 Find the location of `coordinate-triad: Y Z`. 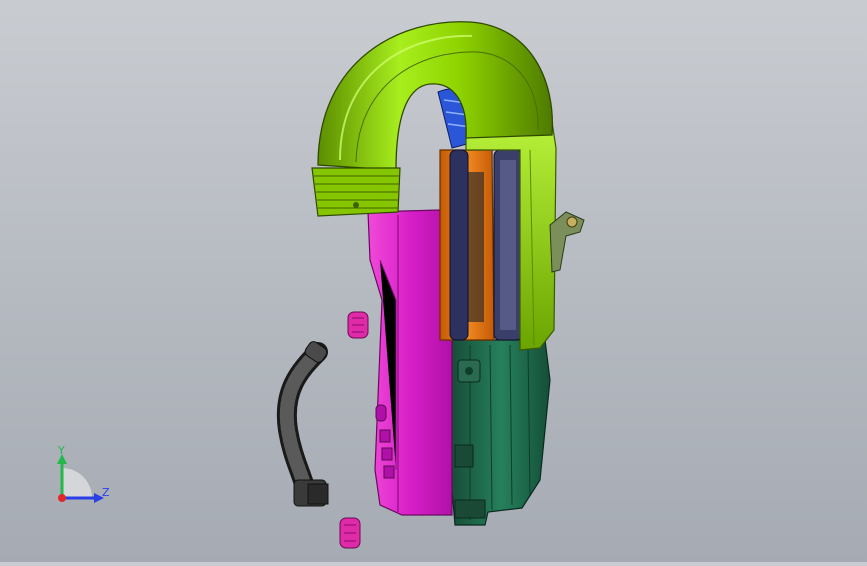

coordinate-triad: Y Z is located at coordinates (83, 473).